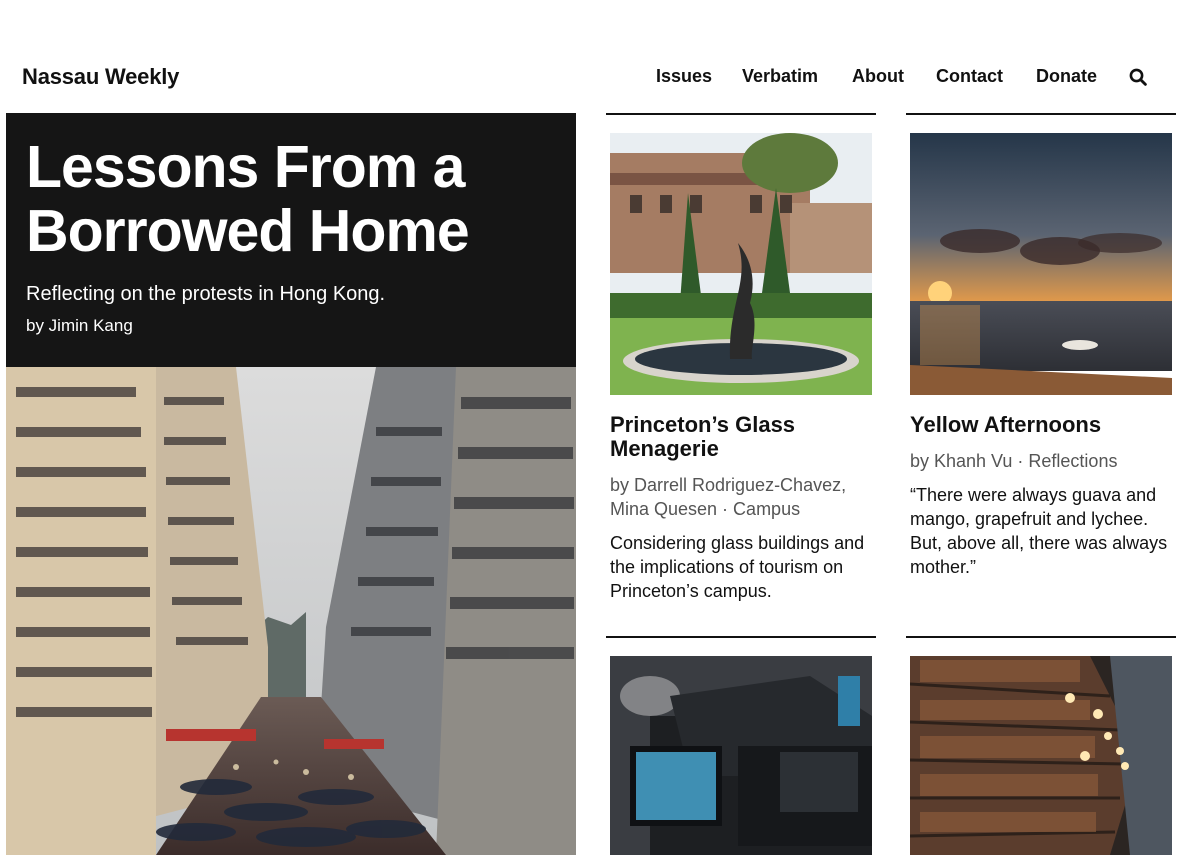  I want to click on card-byline: by Khanh Vu · Reflections, so click(1014, 461).